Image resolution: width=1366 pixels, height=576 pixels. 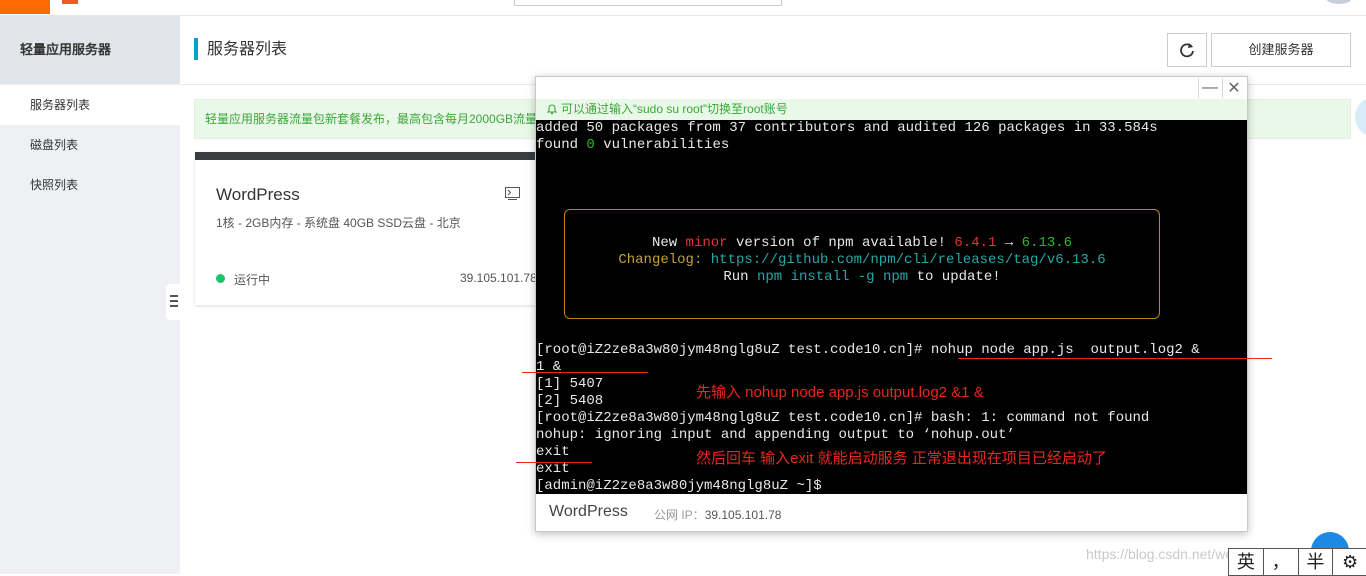 I want to click on npm-run-line: Run npm install -g npm to update!, so click(x=862, y=277).